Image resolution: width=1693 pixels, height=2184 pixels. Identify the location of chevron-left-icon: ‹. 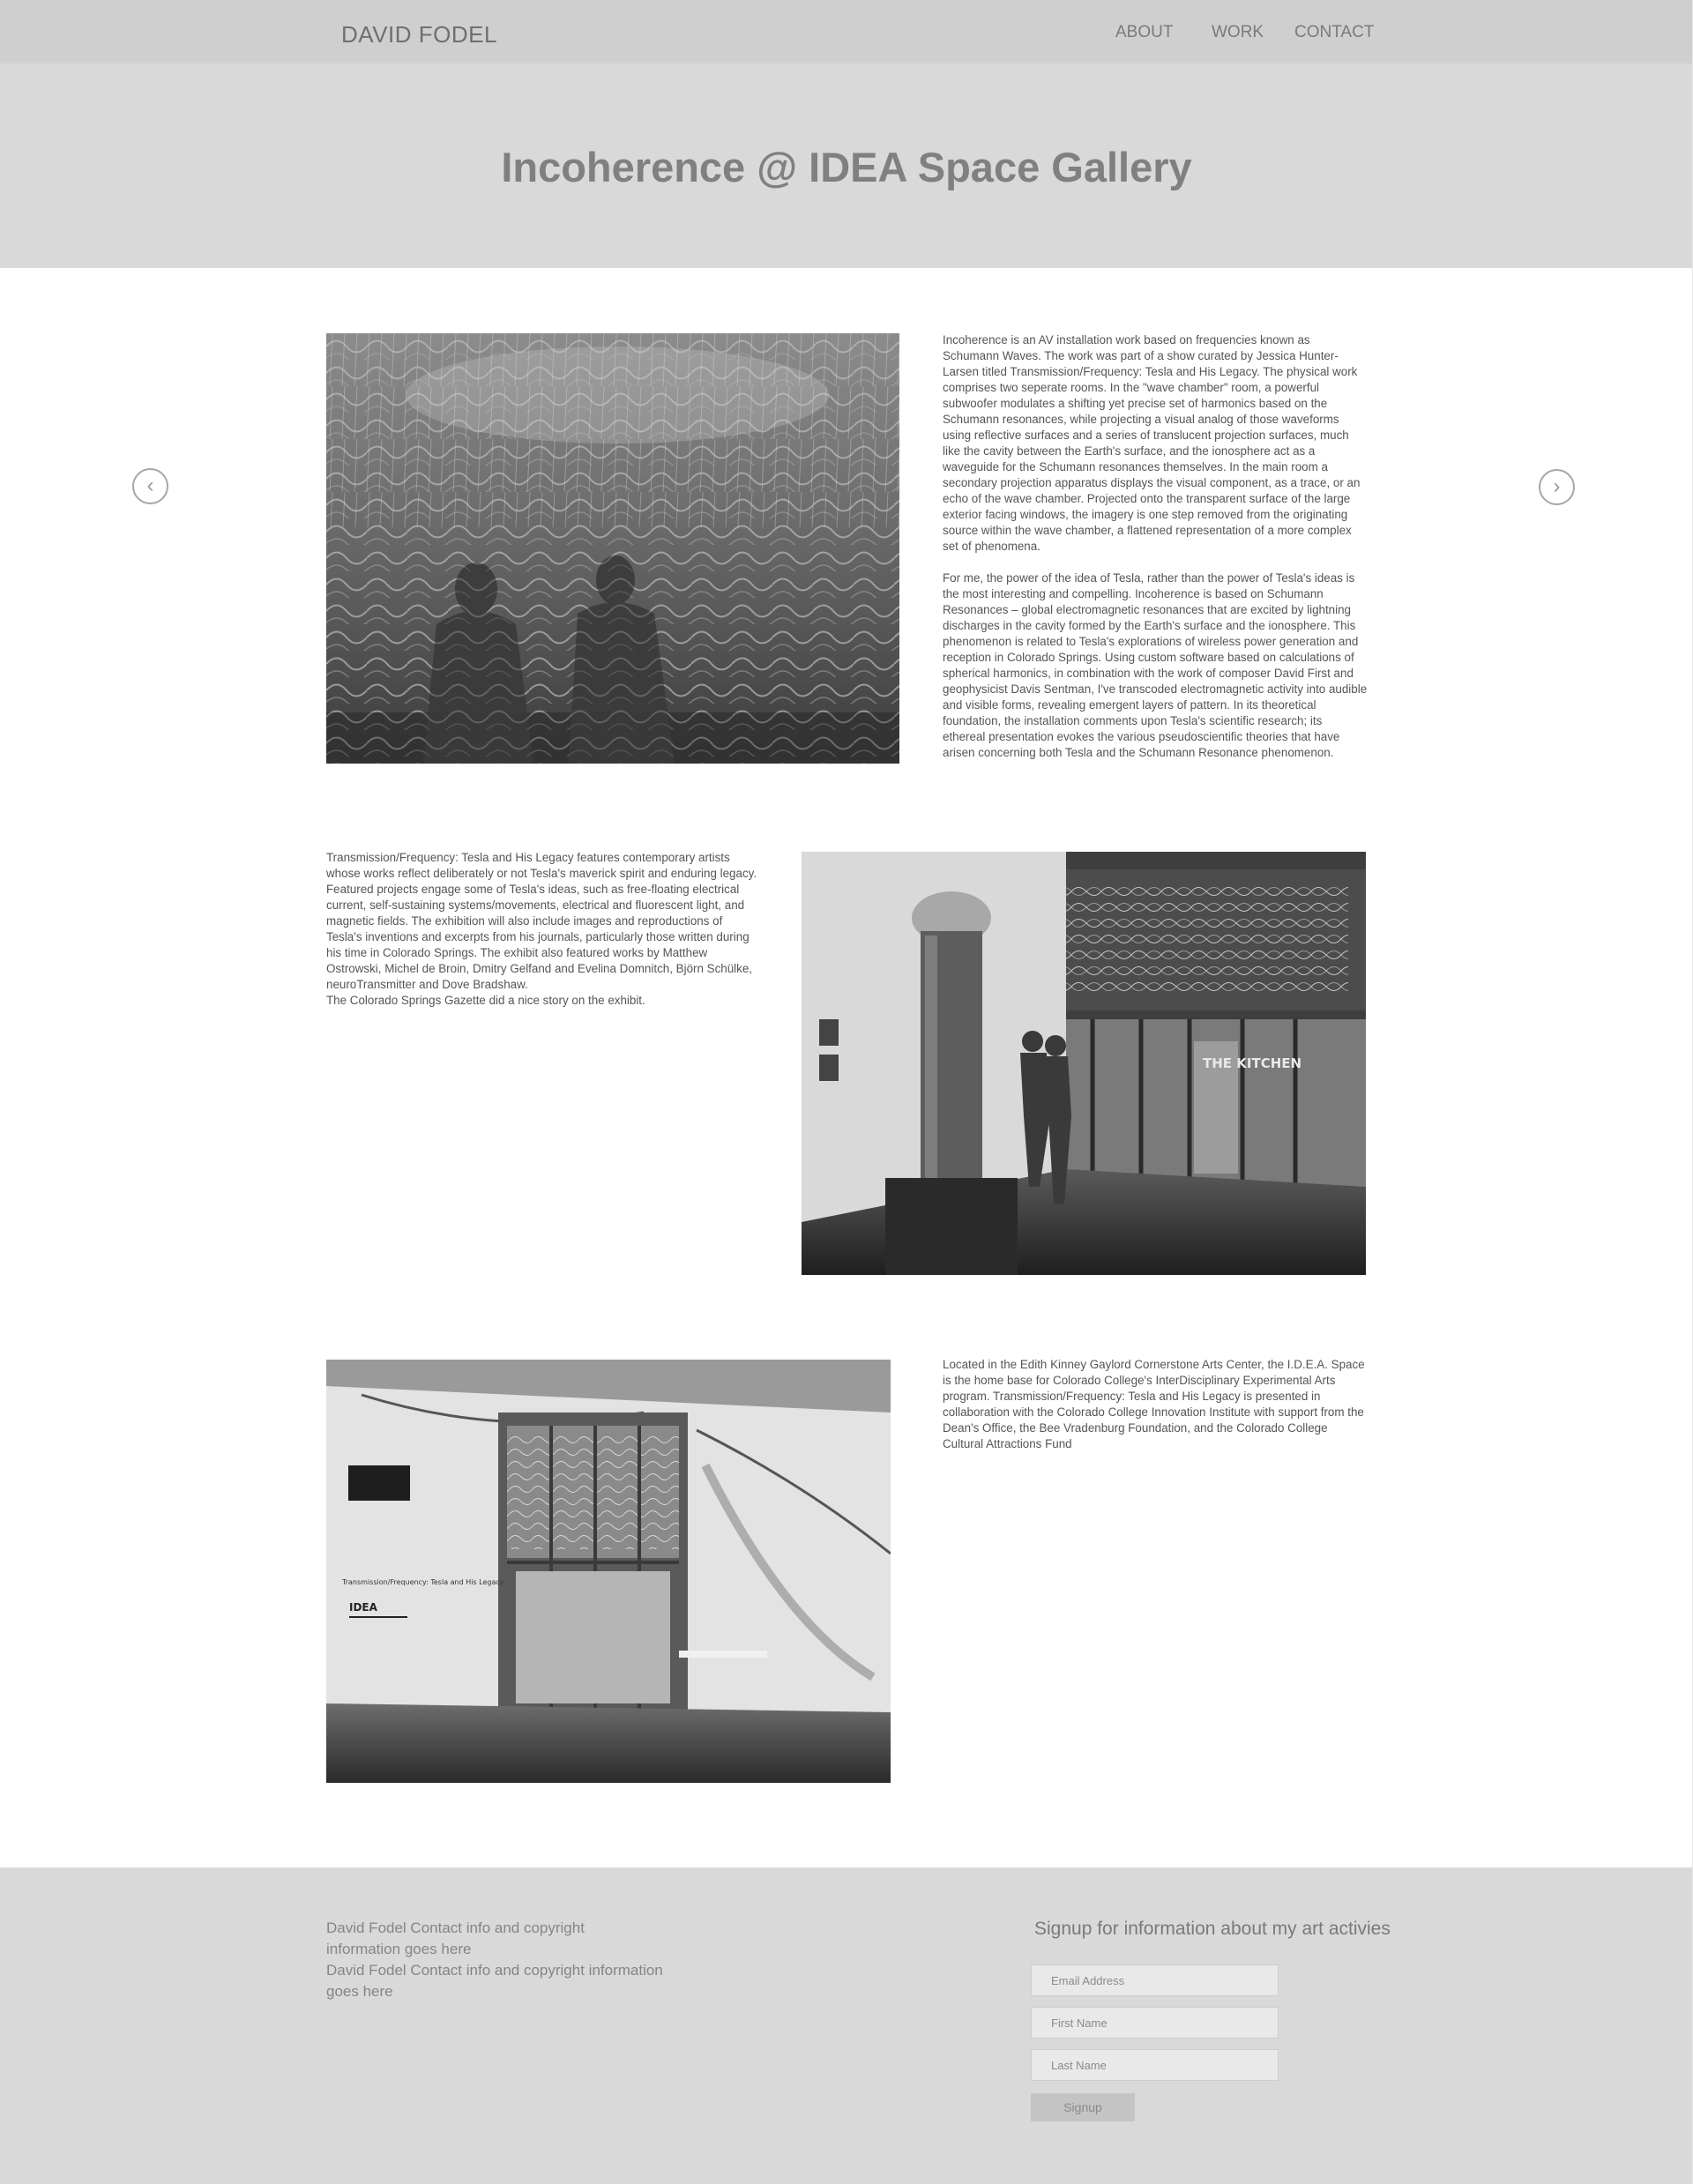
(150, 485).